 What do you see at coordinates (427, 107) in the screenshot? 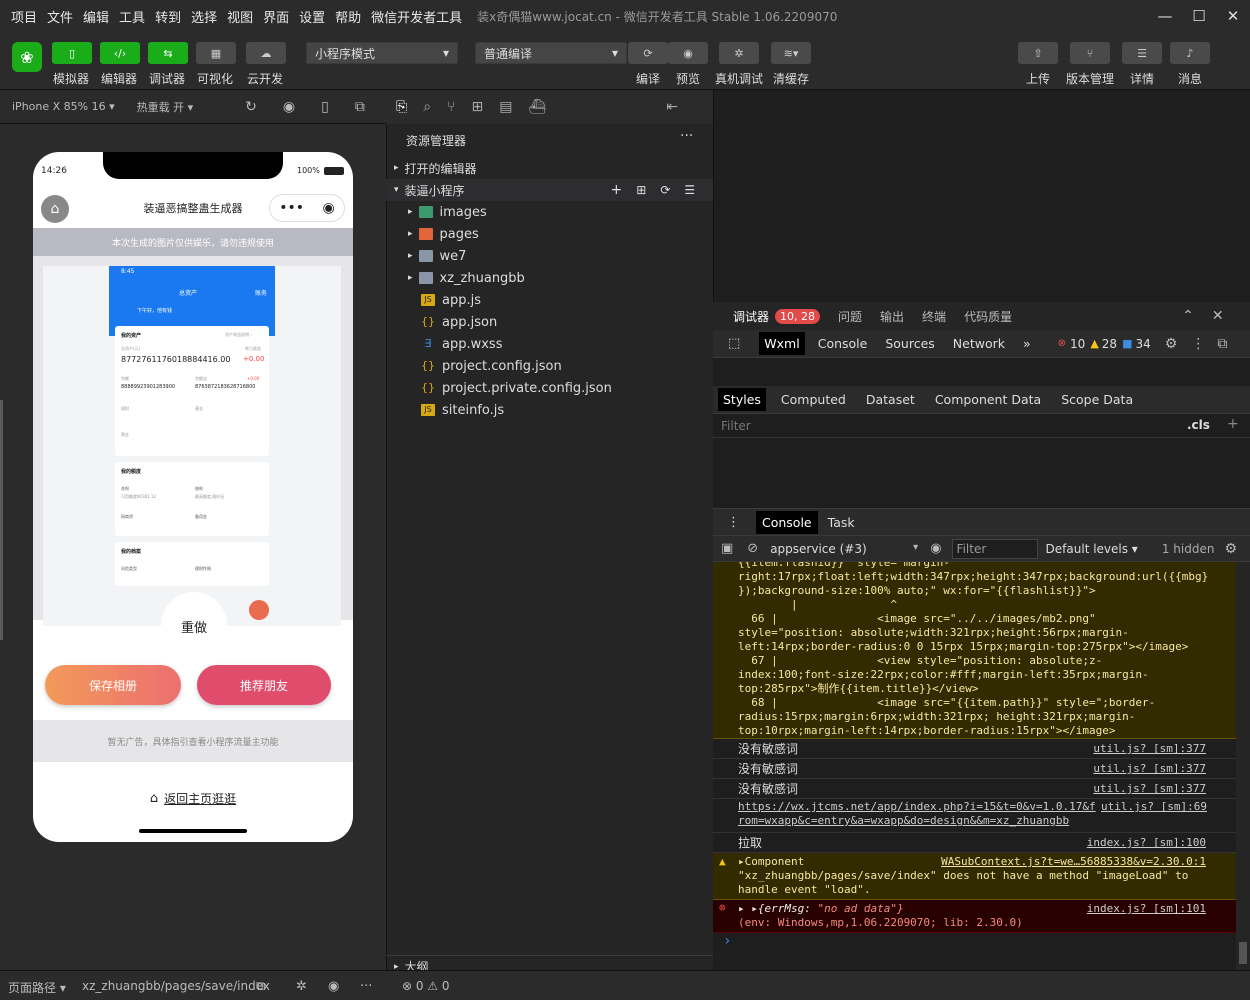
I see `search-icon: ⌕` at bounding box center [427, 107].